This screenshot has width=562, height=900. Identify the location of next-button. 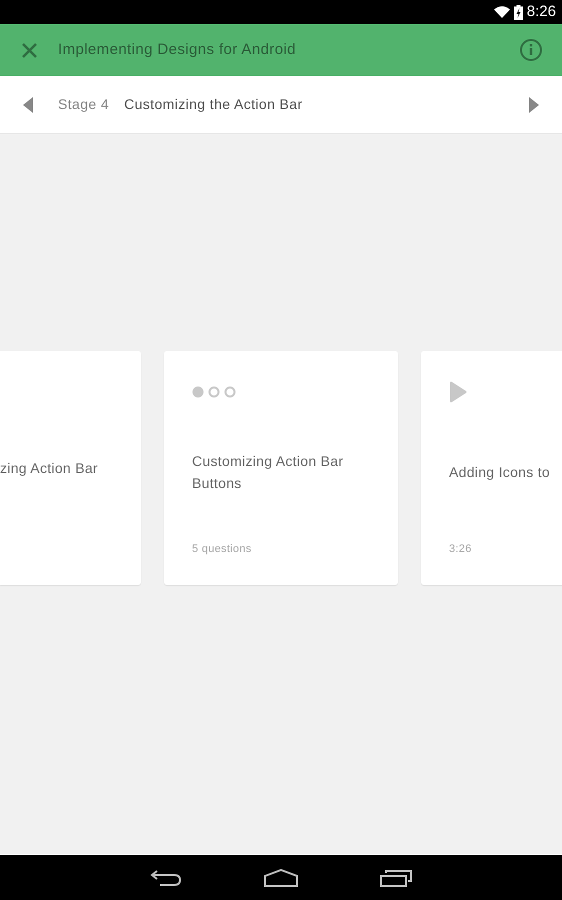
(534, 104).